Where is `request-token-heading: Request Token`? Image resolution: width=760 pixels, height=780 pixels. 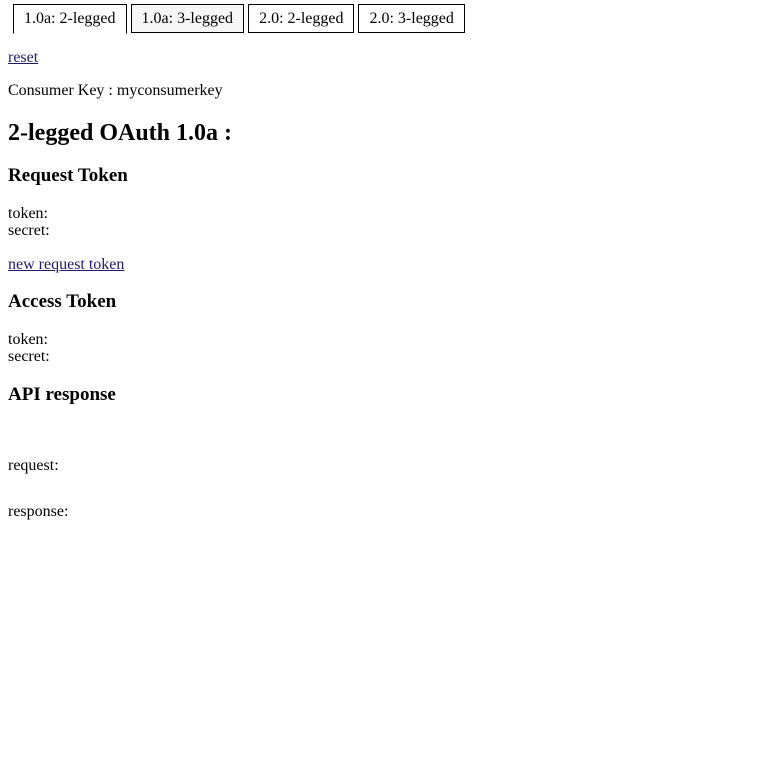
request-token-heading: Request Token is located at coordinates (68, 175).